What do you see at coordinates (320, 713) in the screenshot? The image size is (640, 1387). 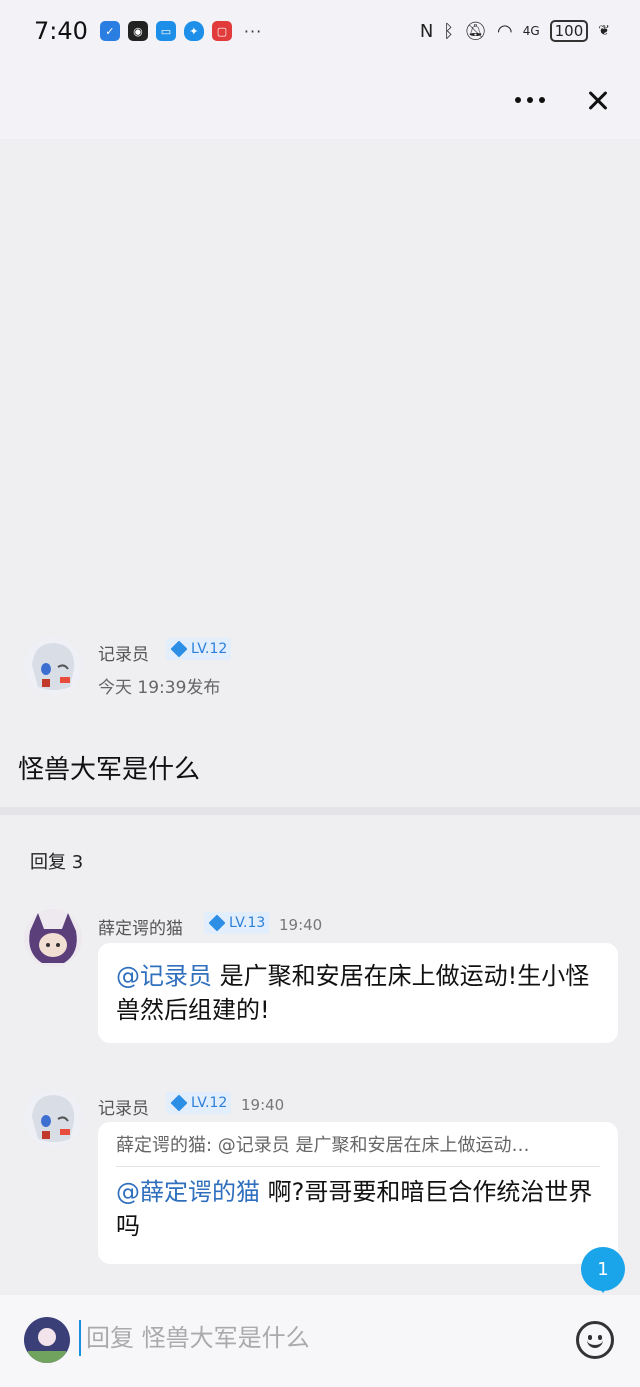 I see `main-post: 记录员 LV.12 今天 19:39发布 怪兽大军是什么` at bounding box center [320, 713].